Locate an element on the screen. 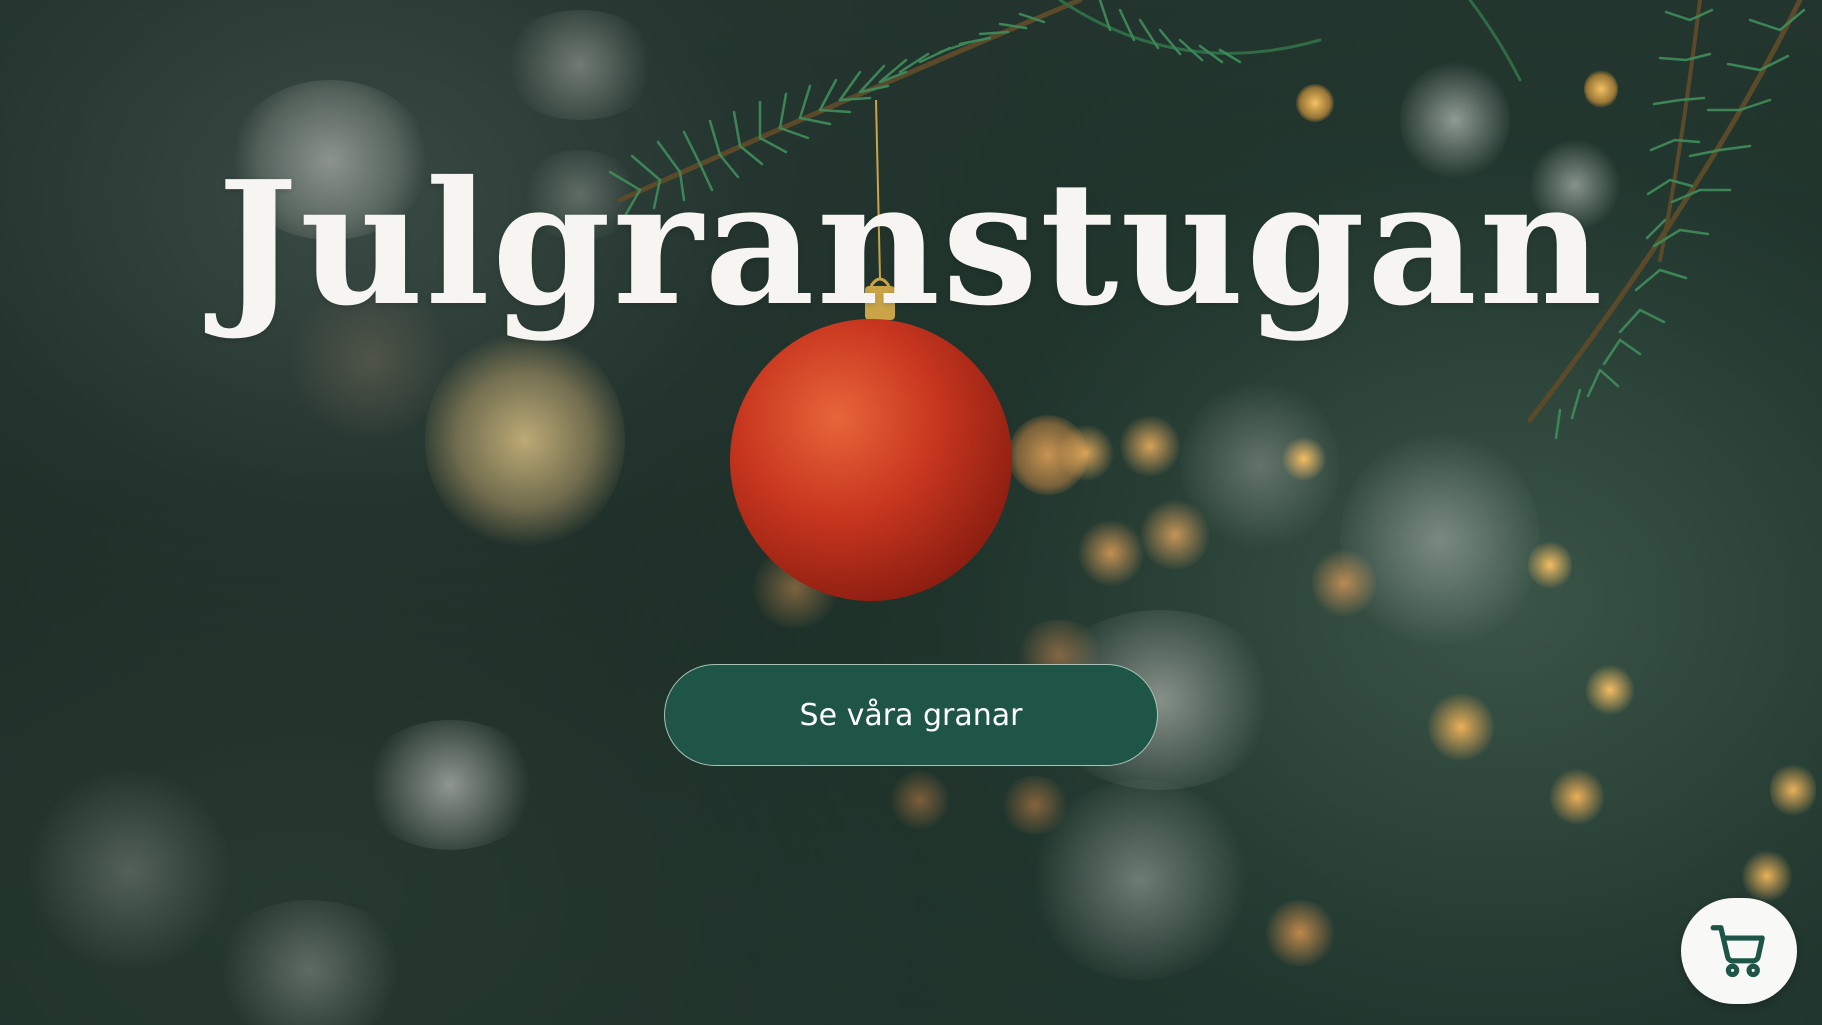 Image resolution: width=1822 pixels, height=1025 pixels. hero-title: Julgranstugan is located at coordinates (911, 244).